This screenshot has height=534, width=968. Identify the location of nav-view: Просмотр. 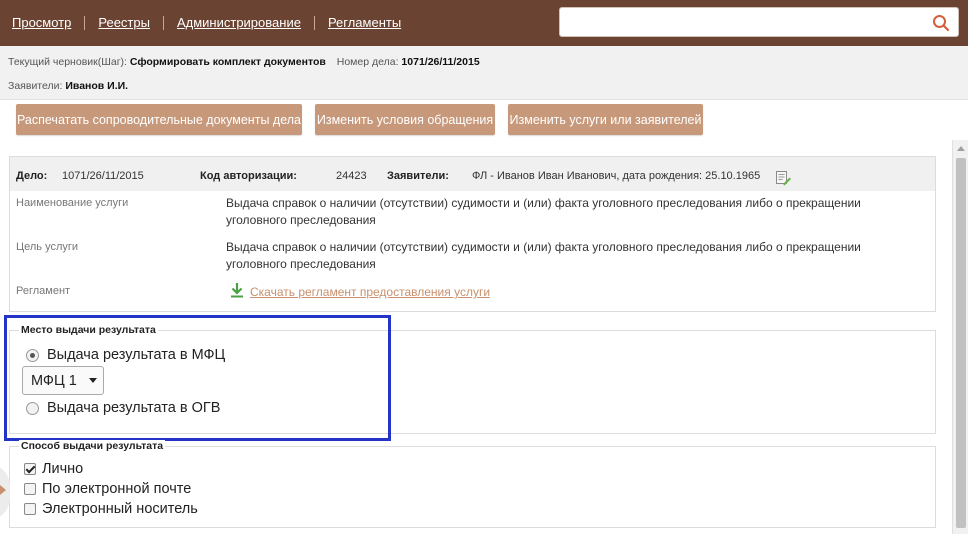
(41, 22).